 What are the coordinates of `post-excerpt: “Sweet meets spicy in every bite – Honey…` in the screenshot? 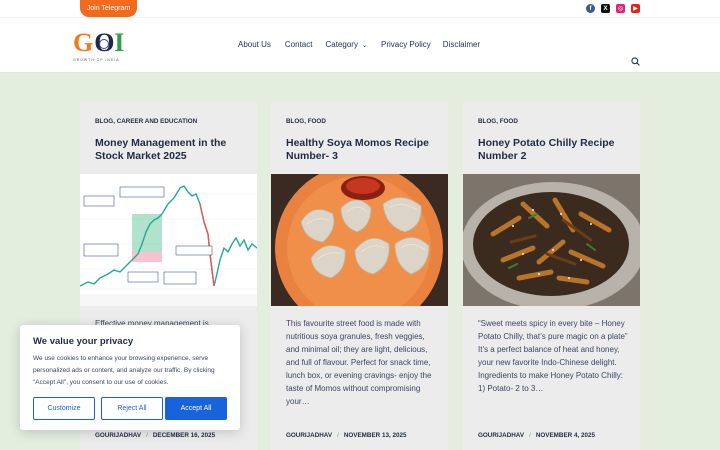 It's located at (553, 356).